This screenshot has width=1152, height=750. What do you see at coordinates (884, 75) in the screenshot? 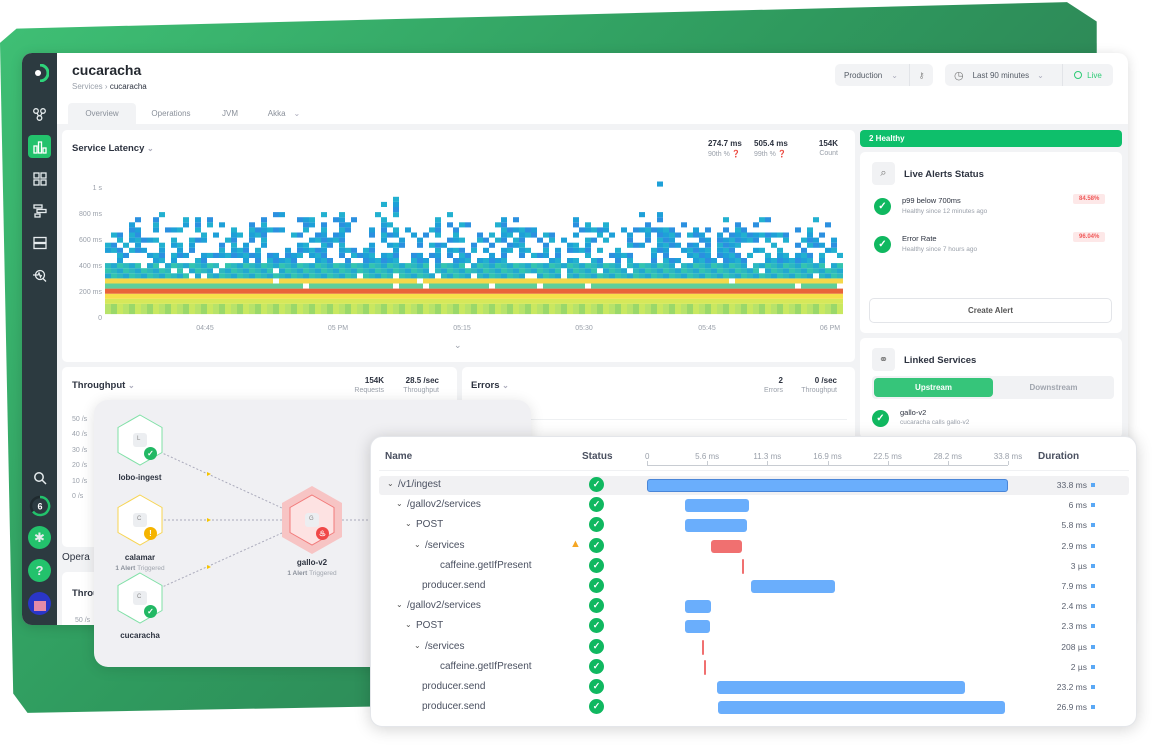
I see `environment-selector: Production ⌄ ⚷` at bounding box center [884, 75].